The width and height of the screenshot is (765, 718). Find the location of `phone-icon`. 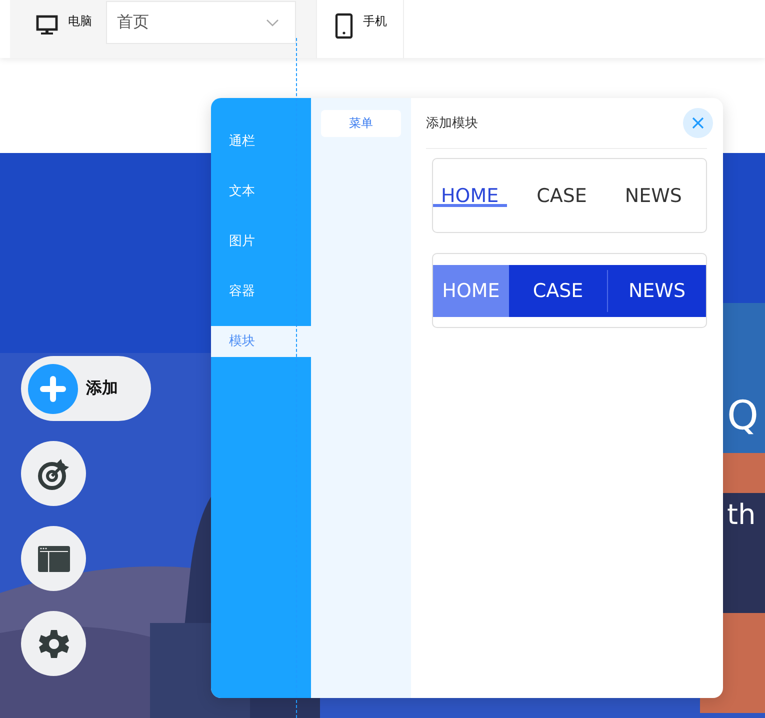

phone-icon is located at coordinates (344, 26).